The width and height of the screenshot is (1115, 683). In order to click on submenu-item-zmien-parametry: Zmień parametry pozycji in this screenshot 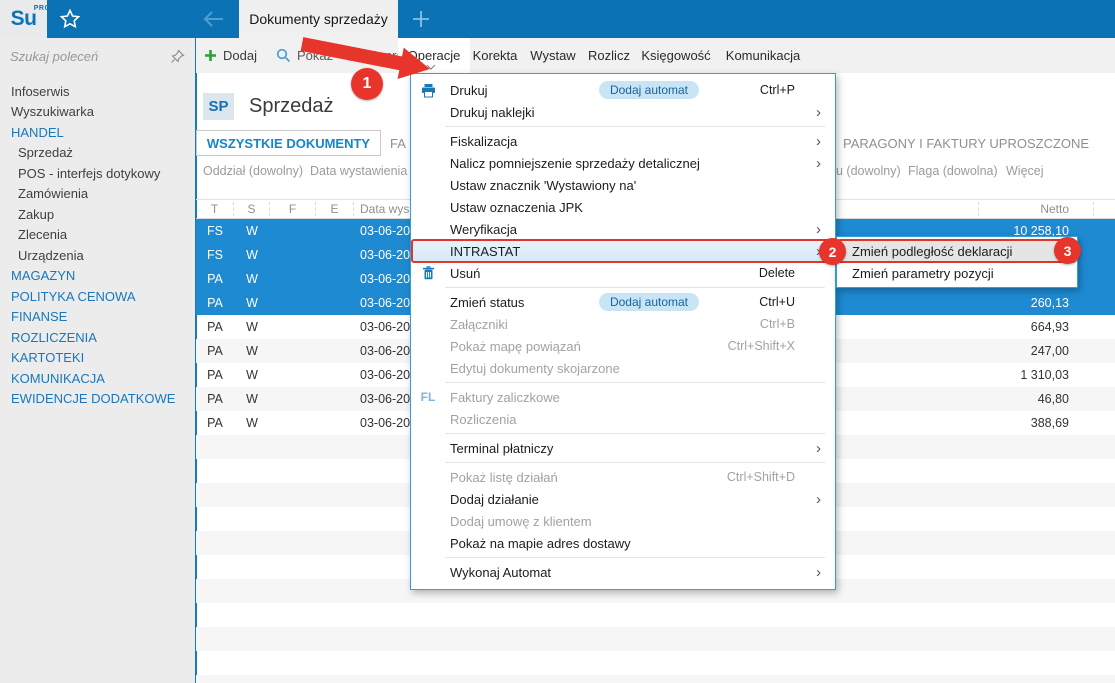, I will do `click(957, 273)`.